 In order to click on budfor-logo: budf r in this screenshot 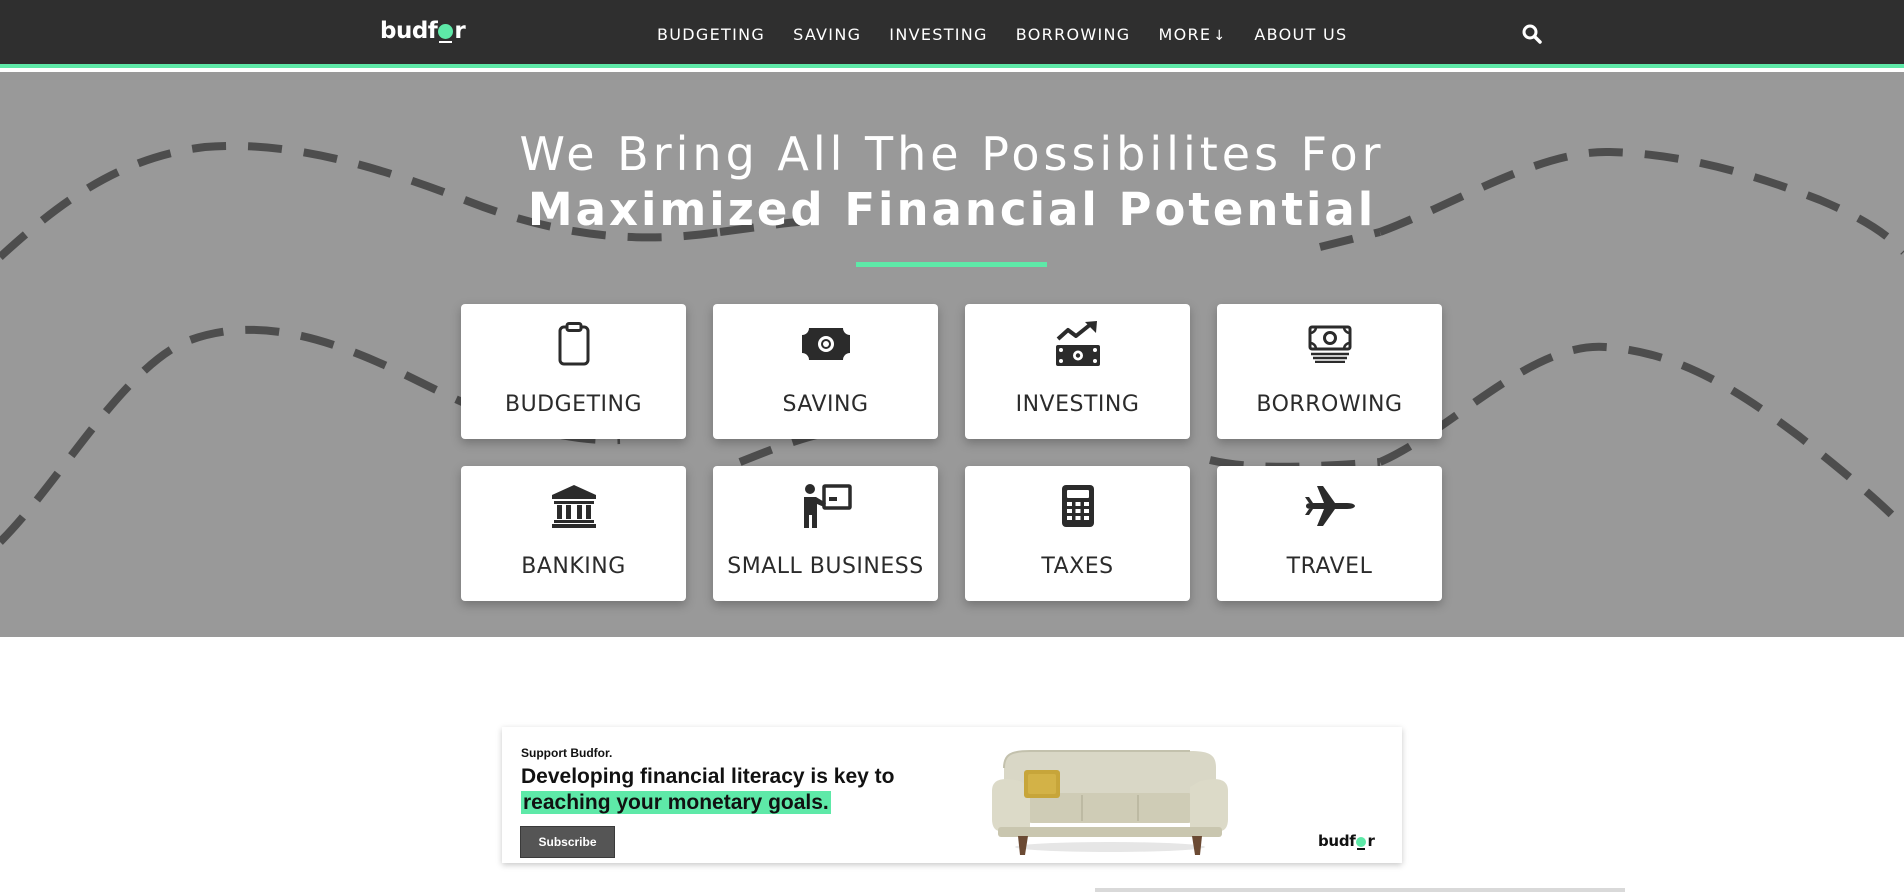, I will do `click(423, 31)`.